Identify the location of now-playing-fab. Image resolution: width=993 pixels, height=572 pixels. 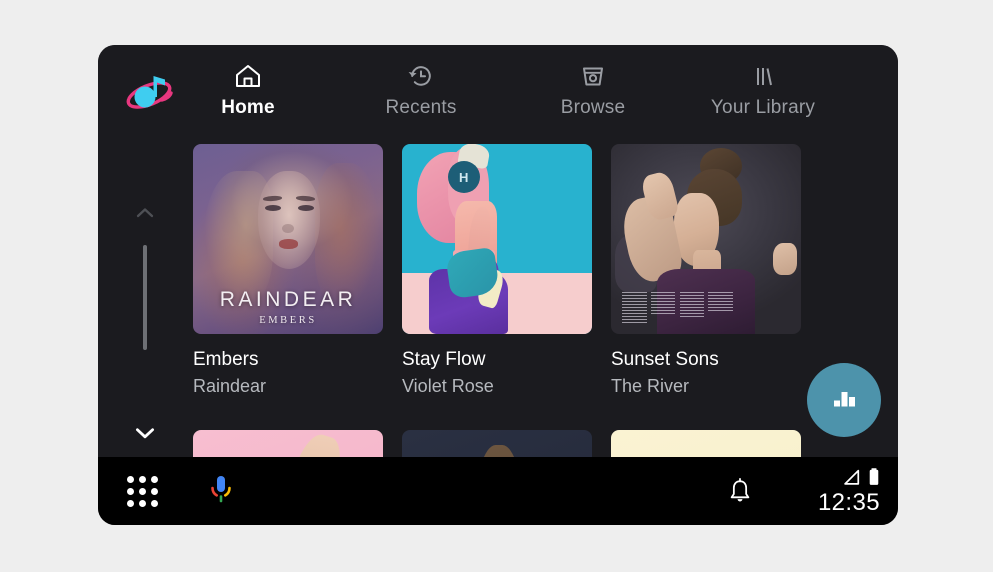
(844, 400).